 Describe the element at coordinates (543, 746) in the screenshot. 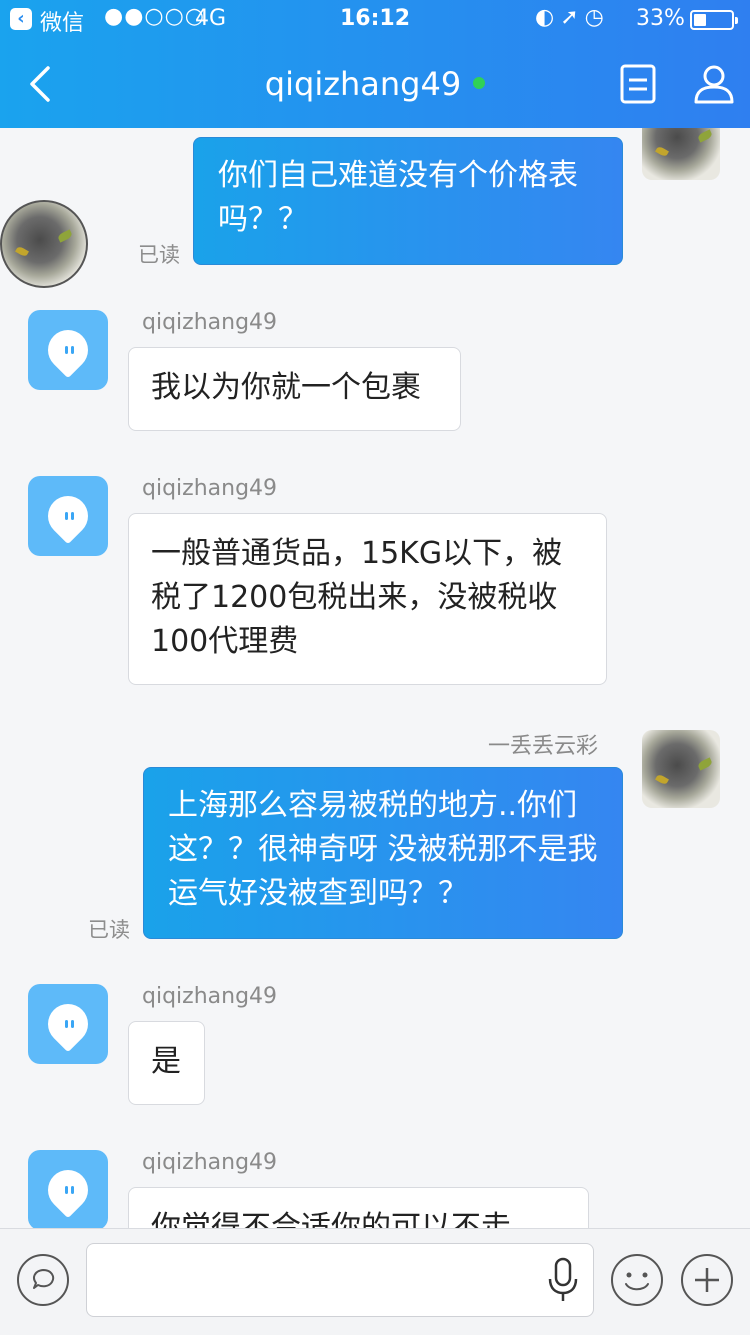

I see `sender-name: 一丢丢云彩` at that location.